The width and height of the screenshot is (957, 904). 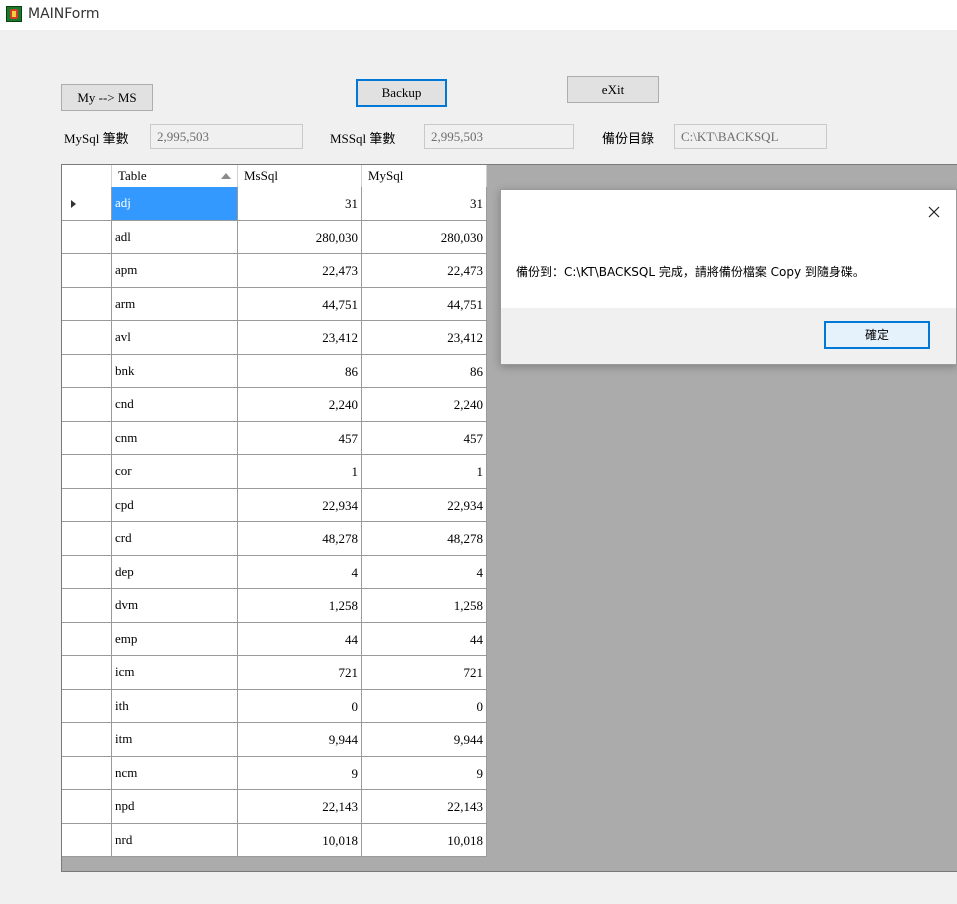 What do you see at coordinates (300, 271) in the screenshot?
I see `cell-mssql-count: 22,473` at bounding box center [300, 271].